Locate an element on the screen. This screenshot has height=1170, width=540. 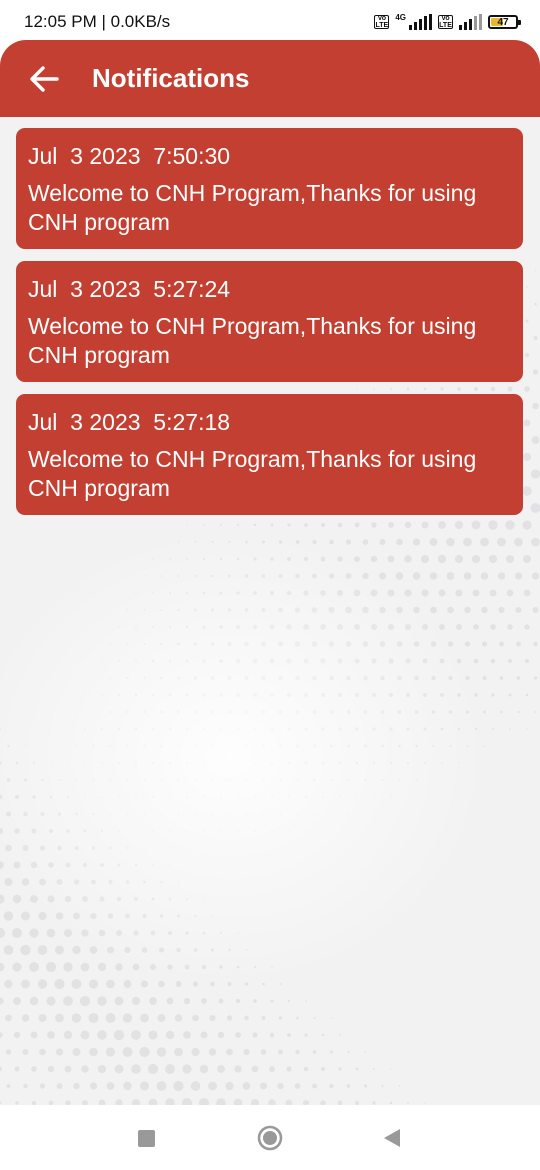
network-type-label: 4G is located at coordinates (400, 17).